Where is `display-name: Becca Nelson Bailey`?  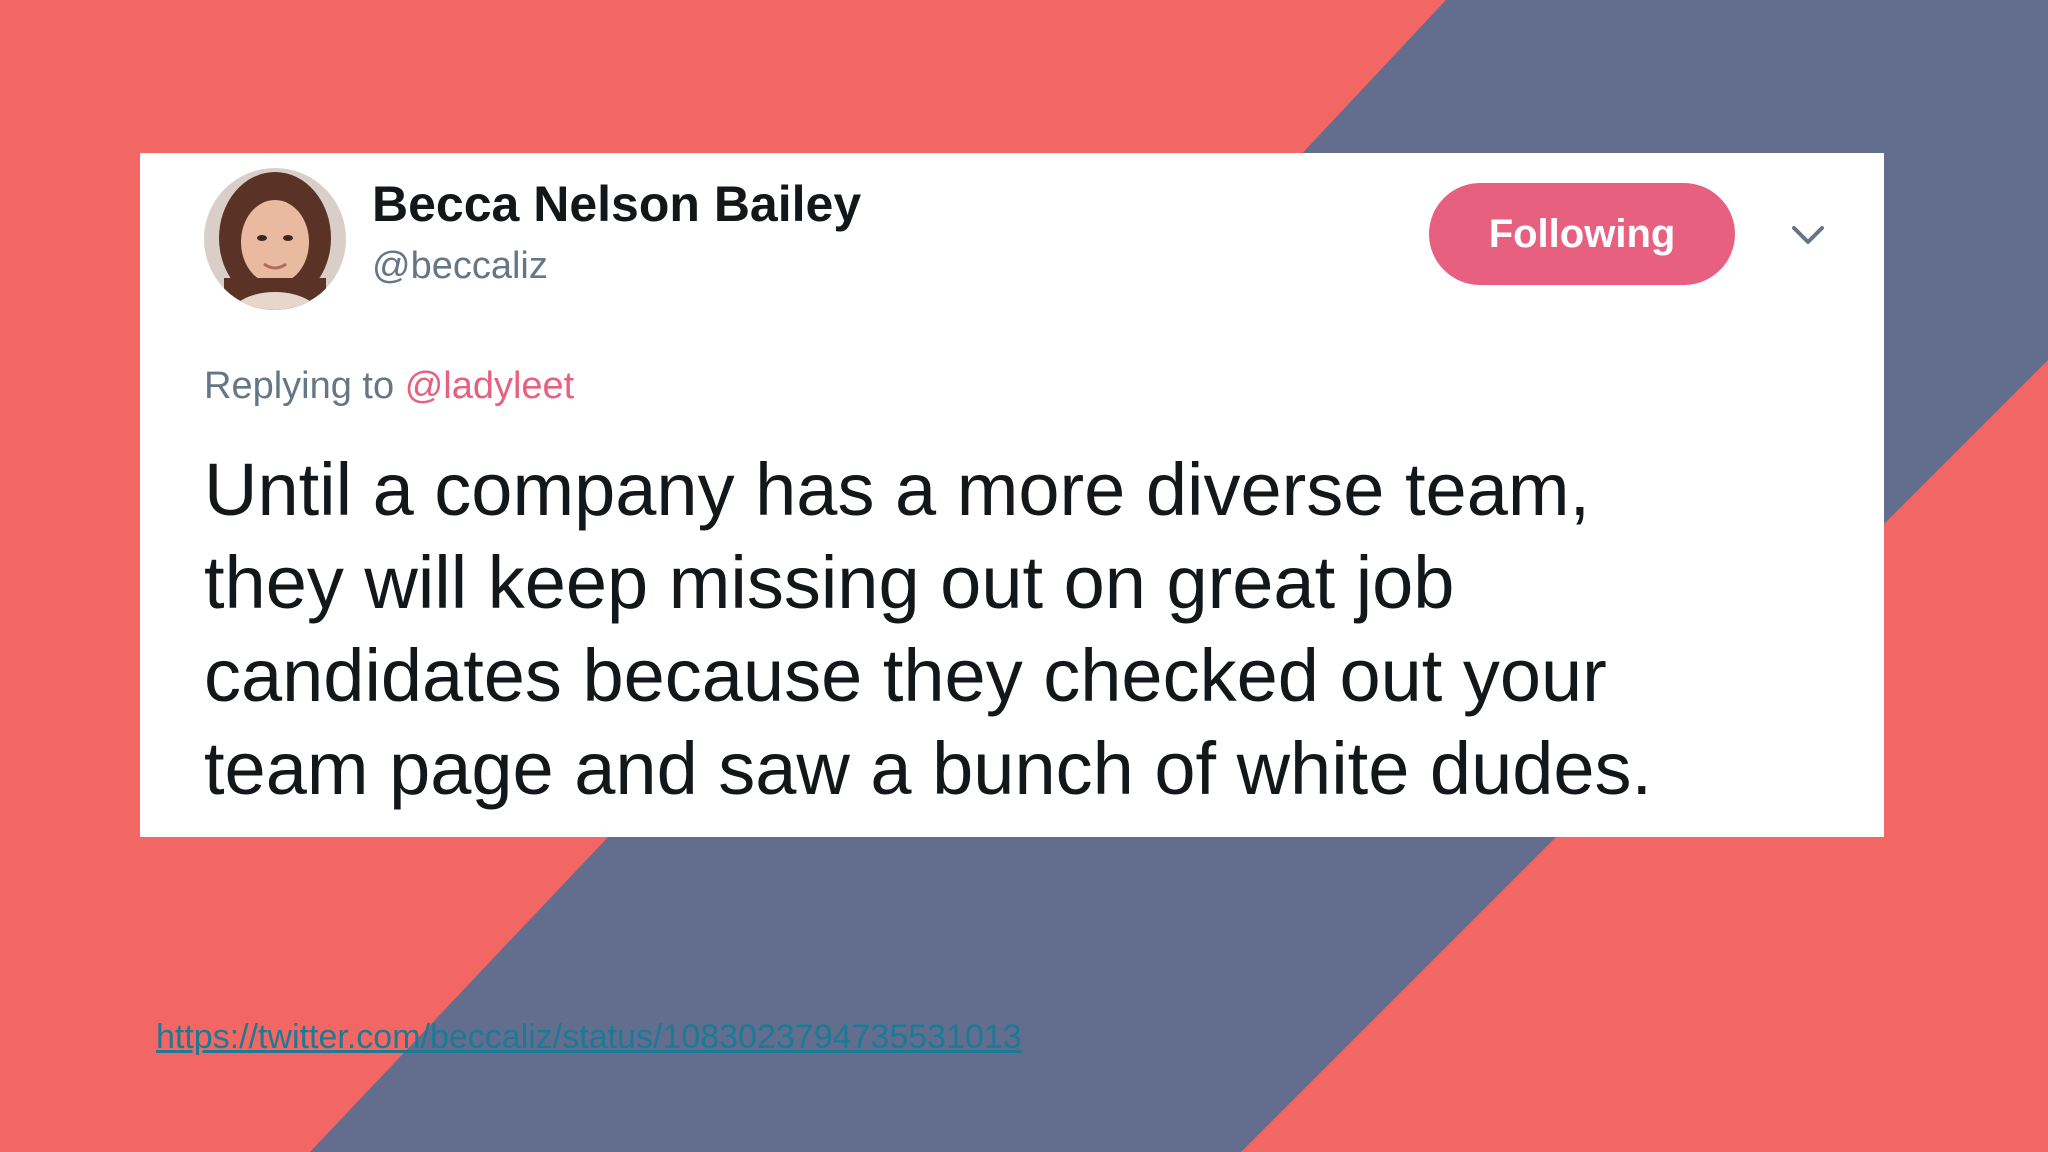 display-name: Becca Nelson Bailey is located at coordinates (616, 204).